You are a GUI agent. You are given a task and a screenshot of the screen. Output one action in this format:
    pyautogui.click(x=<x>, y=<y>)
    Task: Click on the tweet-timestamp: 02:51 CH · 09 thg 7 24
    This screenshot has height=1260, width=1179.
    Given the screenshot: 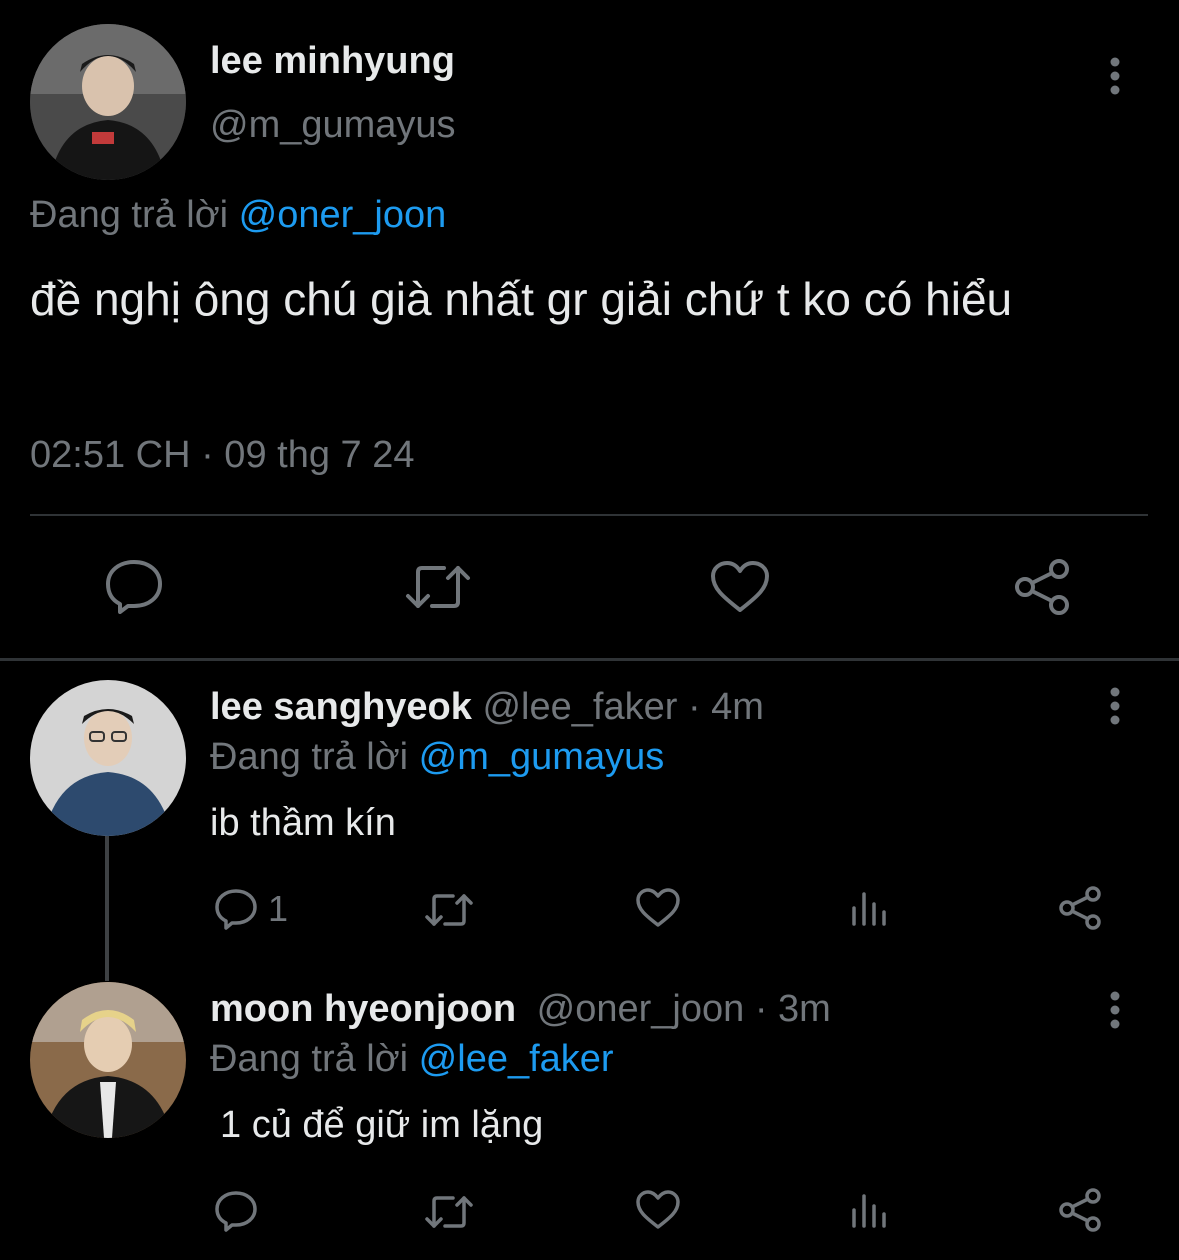 What is the action you would take?
    pyautogui.click(x=222, y=455)
    